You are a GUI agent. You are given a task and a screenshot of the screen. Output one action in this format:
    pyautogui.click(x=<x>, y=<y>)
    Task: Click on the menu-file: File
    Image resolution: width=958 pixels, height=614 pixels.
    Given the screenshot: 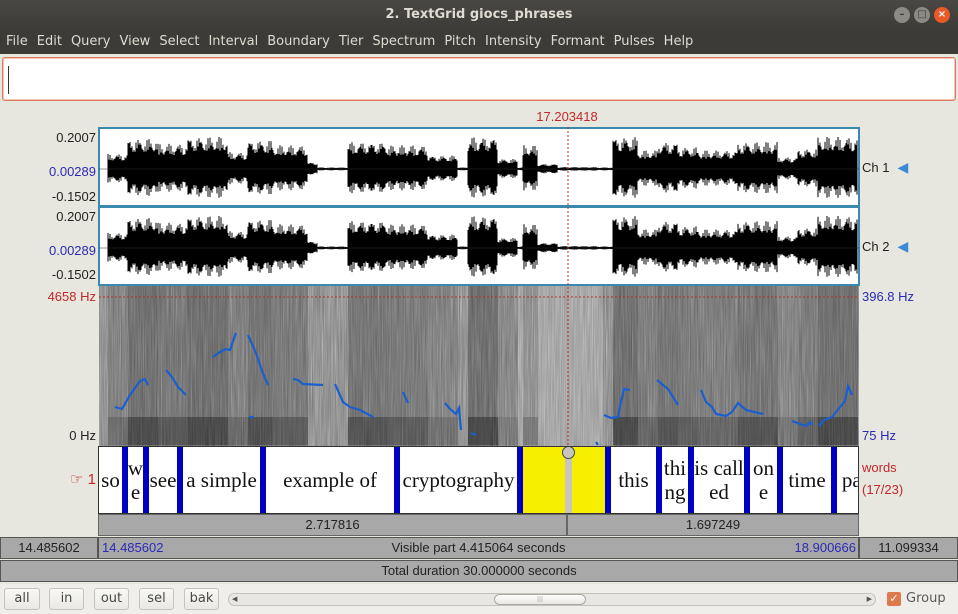 What is the action you would take?
    pyautogui.click(x=20, y=42)
    